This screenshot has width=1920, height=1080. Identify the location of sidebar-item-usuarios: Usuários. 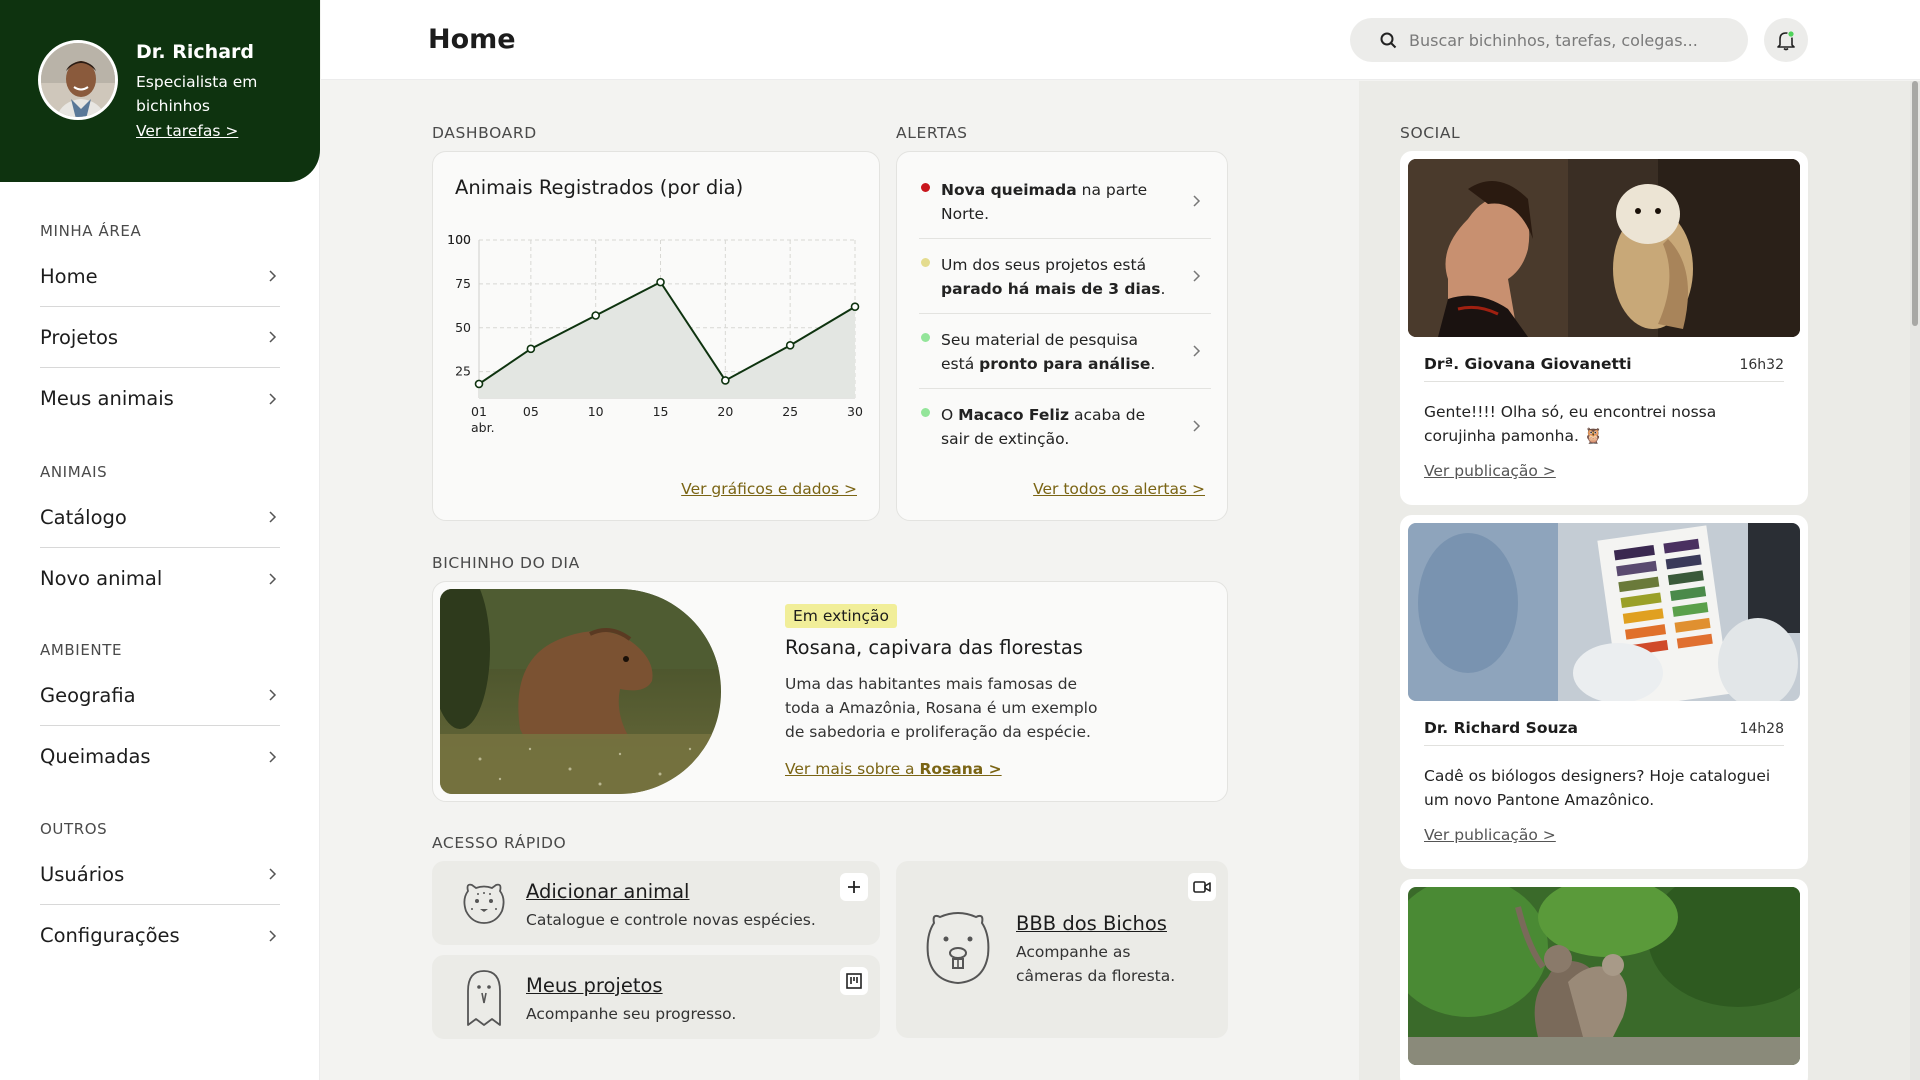
(160, 874).